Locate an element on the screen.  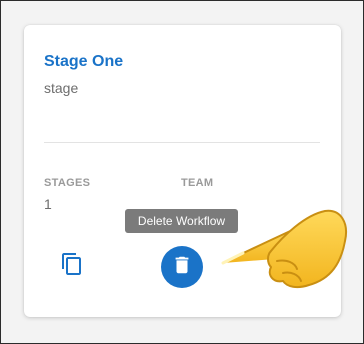
copy-workflow-button is located at coordinates (72, 266).